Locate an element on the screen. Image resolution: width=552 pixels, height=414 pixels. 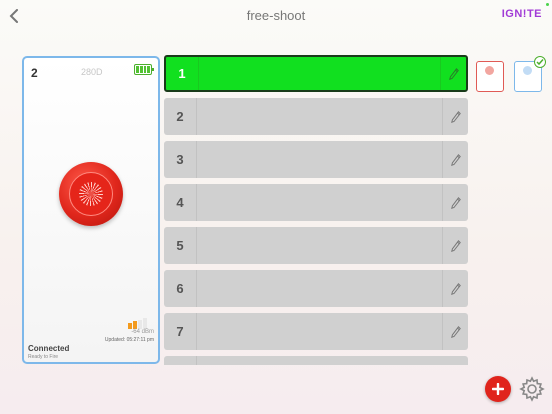
gear-icon is located at coordinates (532, 389).